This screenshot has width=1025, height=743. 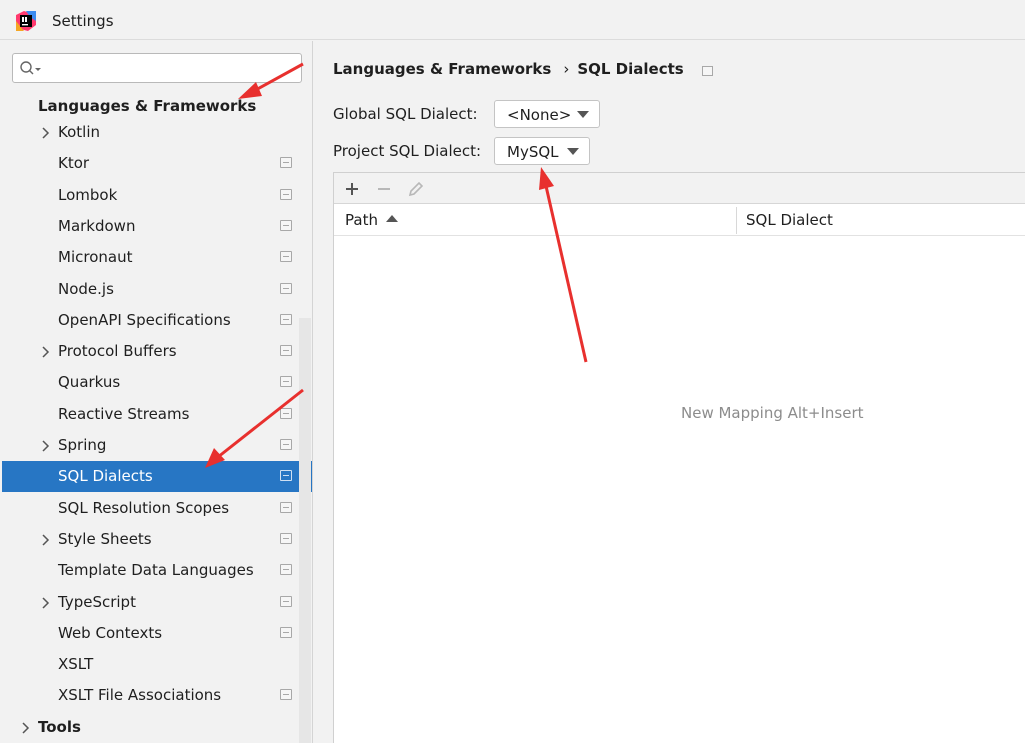 What do you see at coordinates (157, 195) in the screenshot?
I see `sidebar-item-lombok: Lombok` at bounding box center [157, 195].